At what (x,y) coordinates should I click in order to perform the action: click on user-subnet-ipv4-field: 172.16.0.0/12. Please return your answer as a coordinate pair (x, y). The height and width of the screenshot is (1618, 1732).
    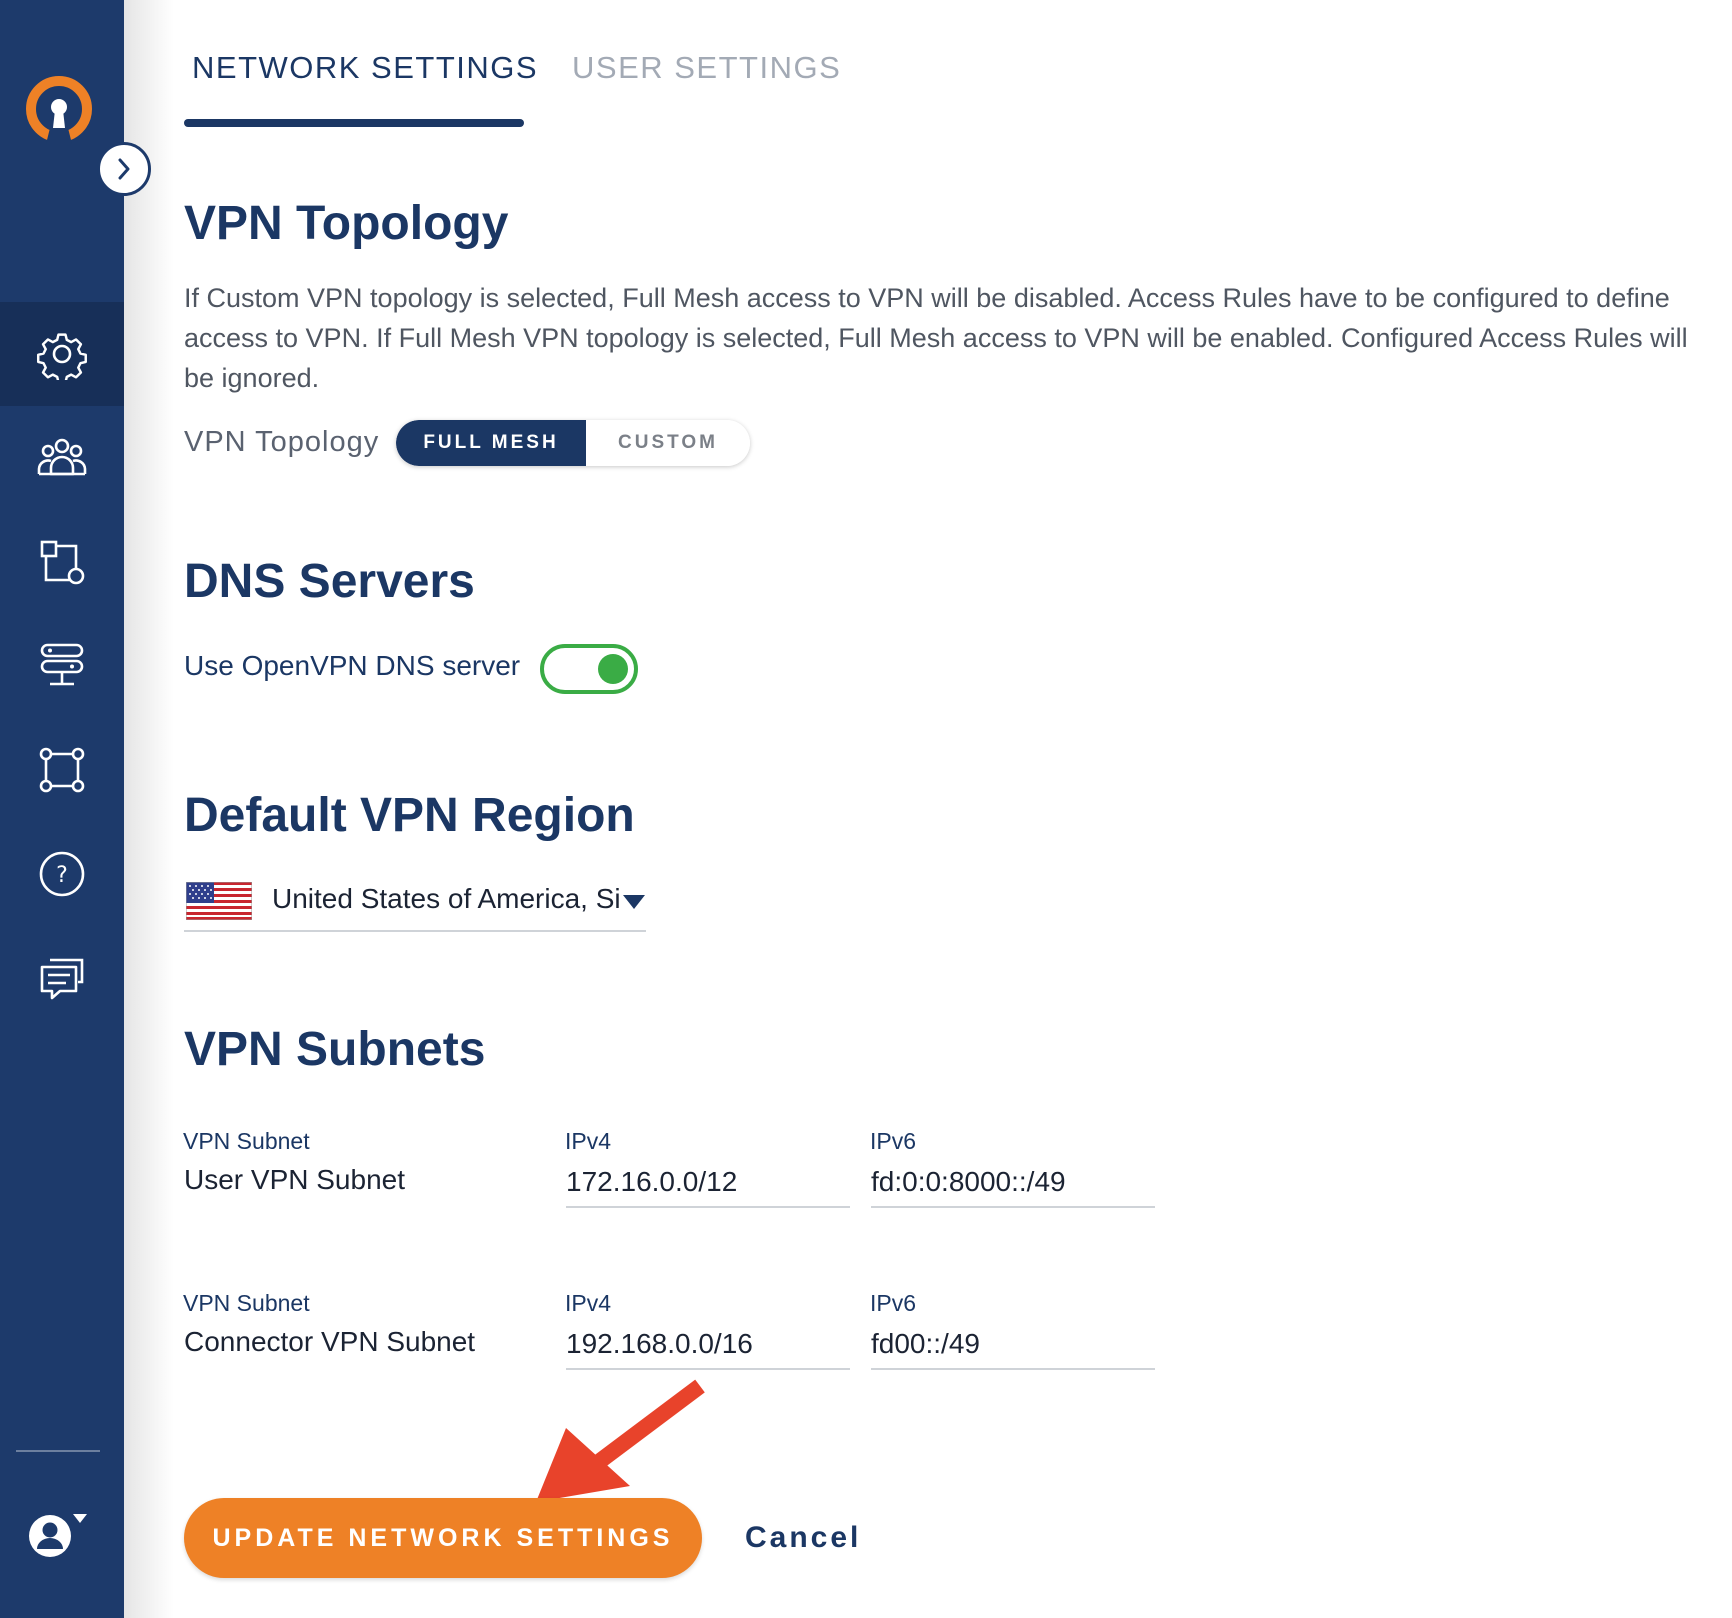
    Looking at the image, I should click on (708, 1186).